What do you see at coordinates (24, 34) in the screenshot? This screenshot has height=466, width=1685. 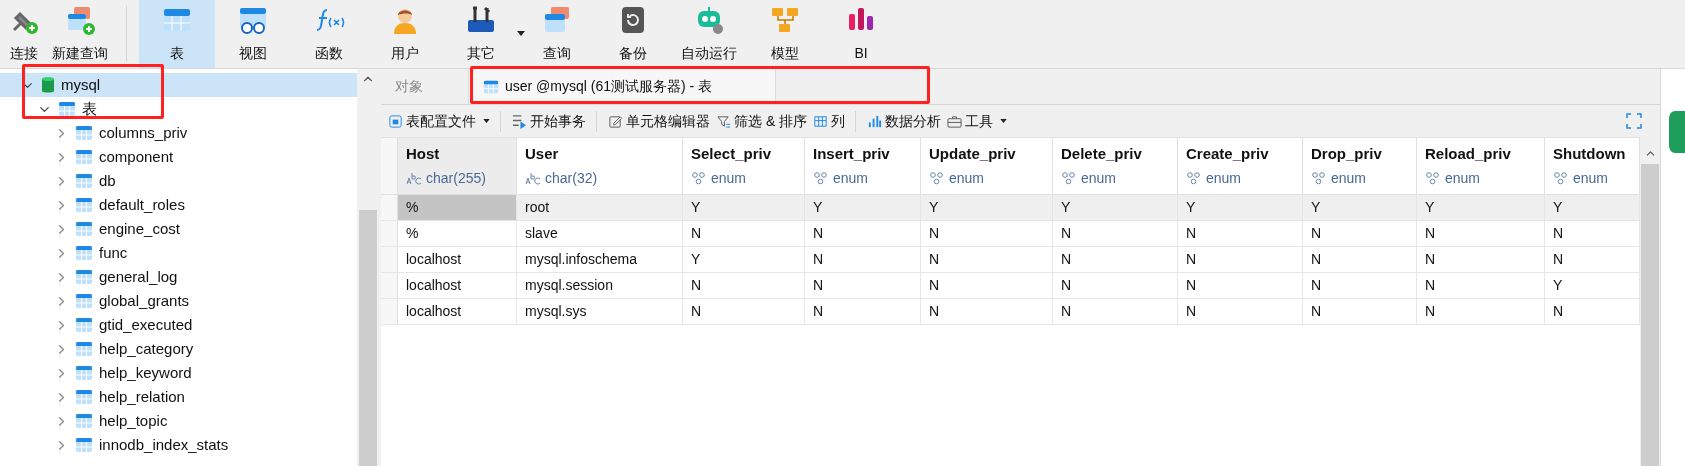 I see `toolbar-button: 连接` at bounding box center [24, 34].